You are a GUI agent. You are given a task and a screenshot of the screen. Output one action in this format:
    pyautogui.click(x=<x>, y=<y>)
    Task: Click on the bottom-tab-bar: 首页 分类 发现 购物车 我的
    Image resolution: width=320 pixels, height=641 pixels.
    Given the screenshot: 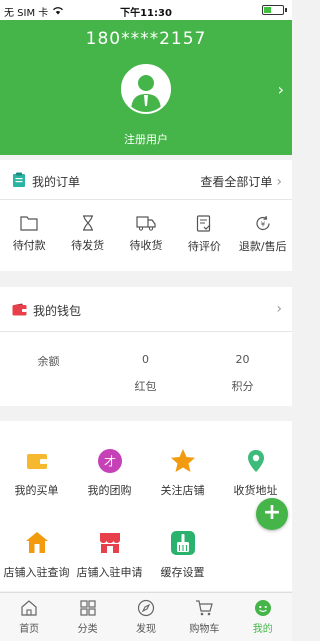 What is the action you would take?
    pyautogui.click(x=146, y=616)
    